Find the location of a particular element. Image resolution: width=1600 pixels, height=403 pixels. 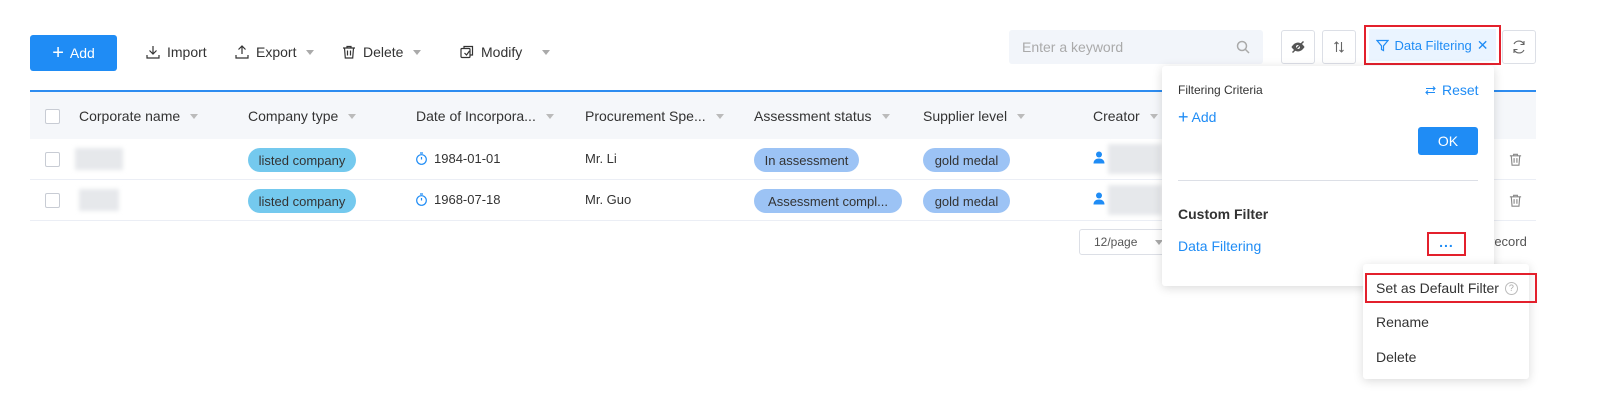

help-icon: ? is located at coordinates (1511, 288).